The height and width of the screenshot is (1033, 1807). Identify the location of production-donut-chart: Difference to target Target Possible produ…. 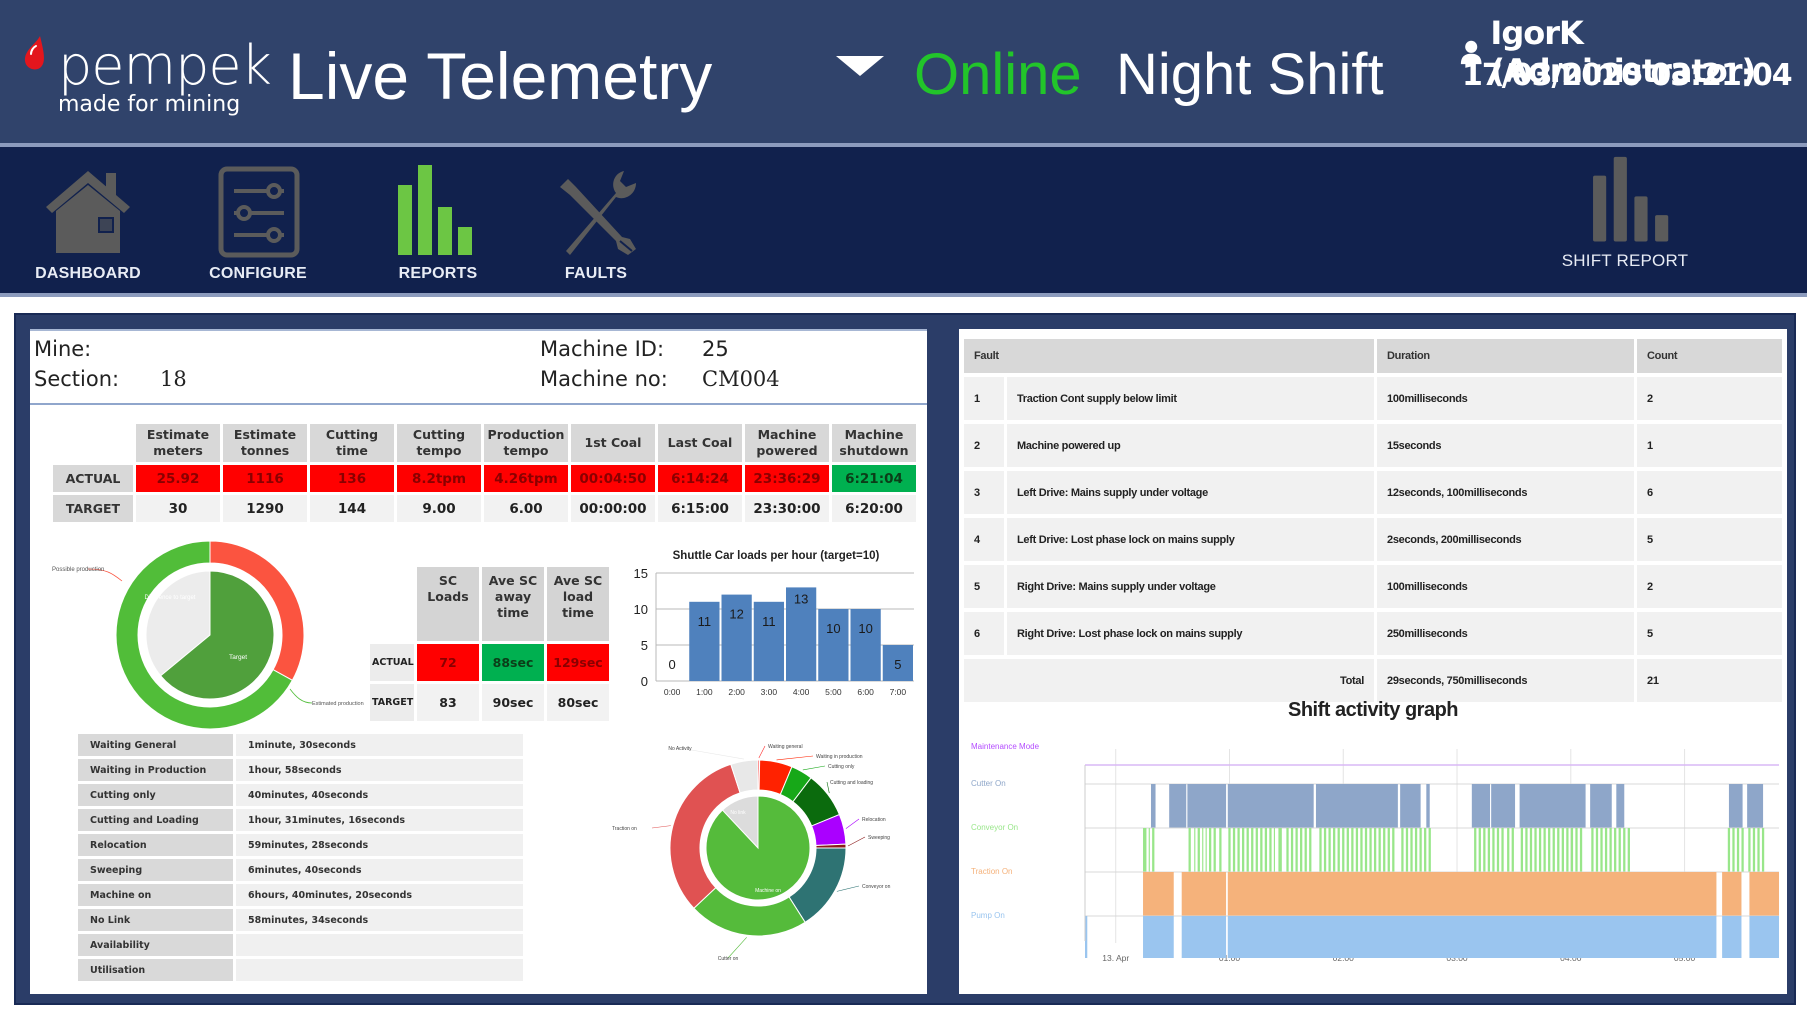
(208, 635).